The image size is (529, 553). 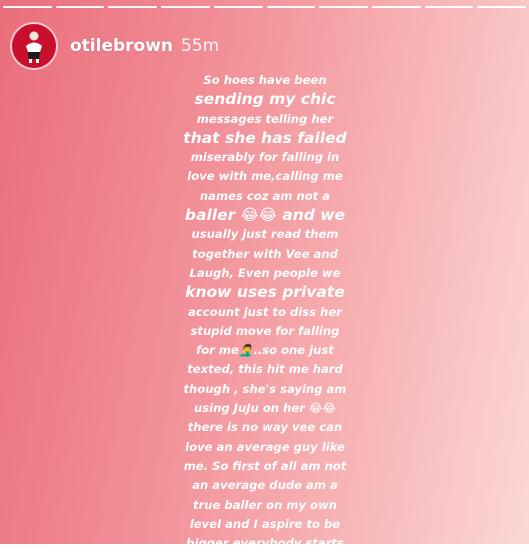 What do you see at coordinates (265, 446) in the screenshot?
I see `story-text-line: love an average guy like` at bounding box center [265, 446].